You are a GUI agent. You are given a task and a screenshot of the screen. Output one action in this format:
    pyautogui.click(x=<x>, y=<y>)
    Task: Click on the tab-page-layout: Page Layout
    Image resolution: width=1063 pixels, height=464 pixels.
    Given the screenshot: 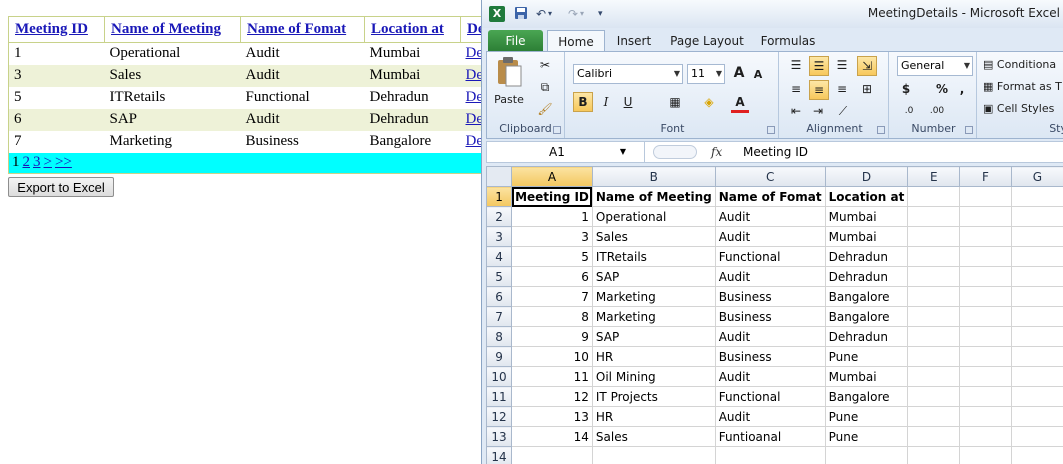 What is the action you would take?
    pyautogui.click(x=707, y=41)
    